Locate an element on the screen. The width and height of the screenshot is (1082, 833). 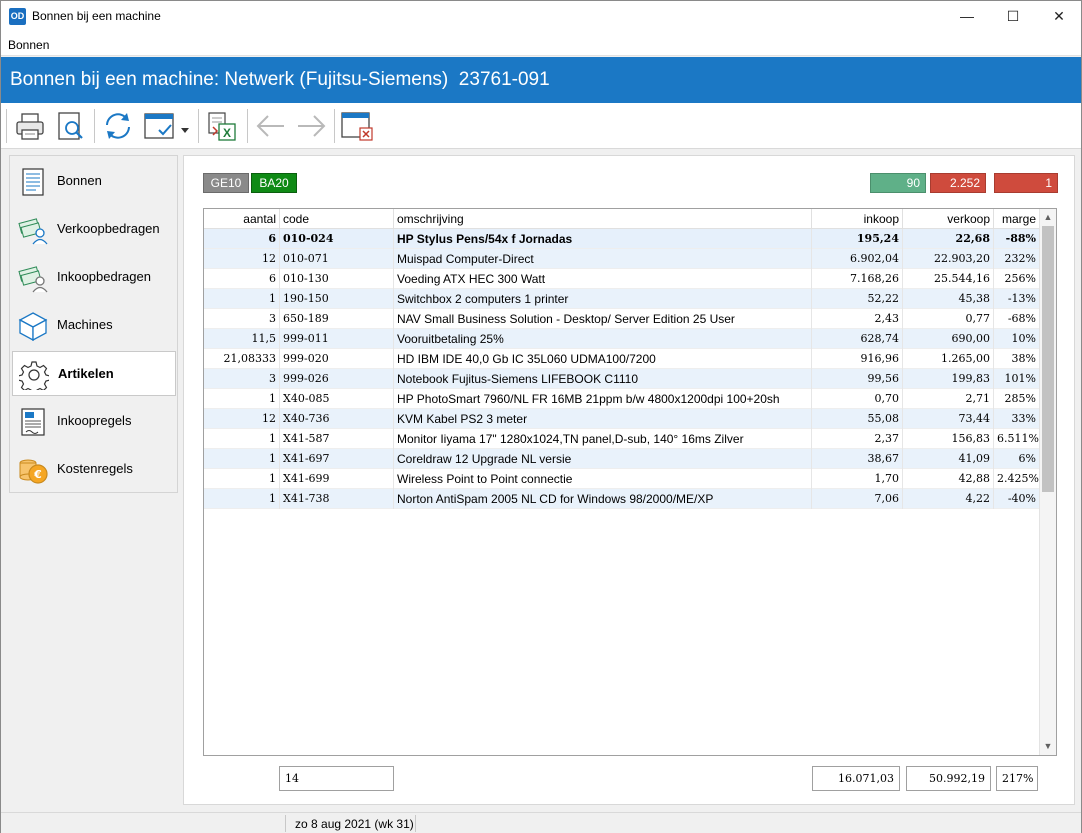
cell-omschrijving: Vooruitbetaling 25% is located at coordinates (603, 339).